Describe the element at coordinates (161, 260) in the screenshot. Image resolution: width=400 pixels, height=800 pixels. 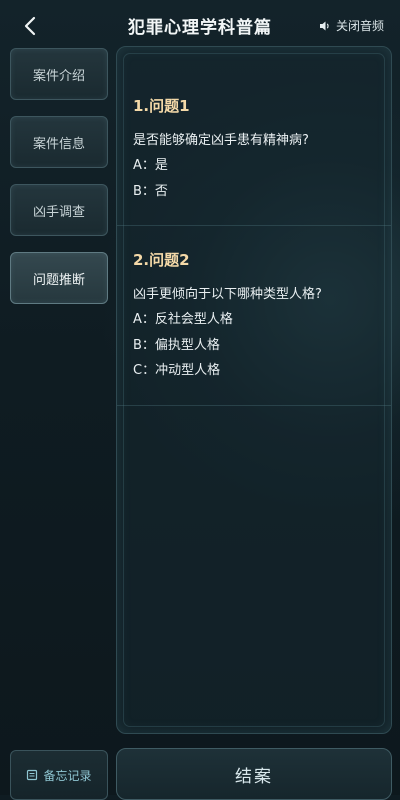
I see `question-title: 2.问题2` at that location.